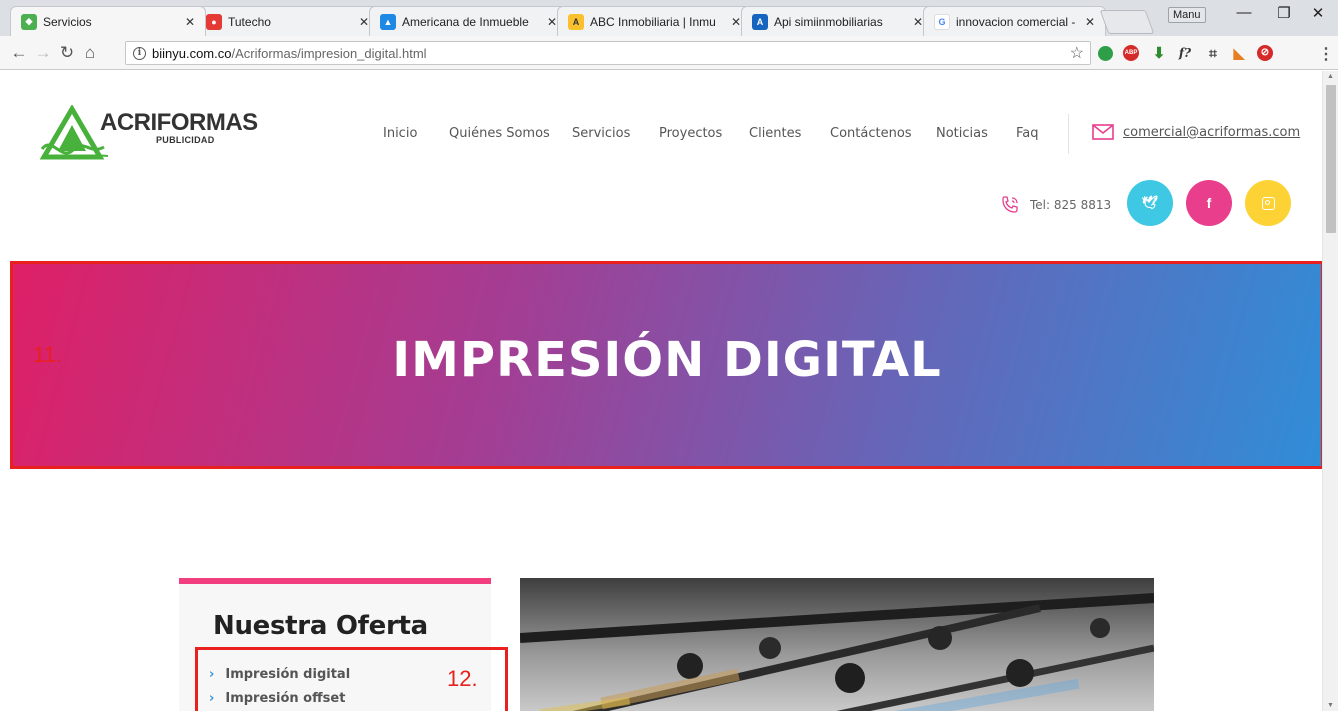 The image size is (1338, 711). What do you see at coordinates (214, 21) in the screenshot?
I see `tab-favicon-icon: ●` at bounding box center [214, 21].